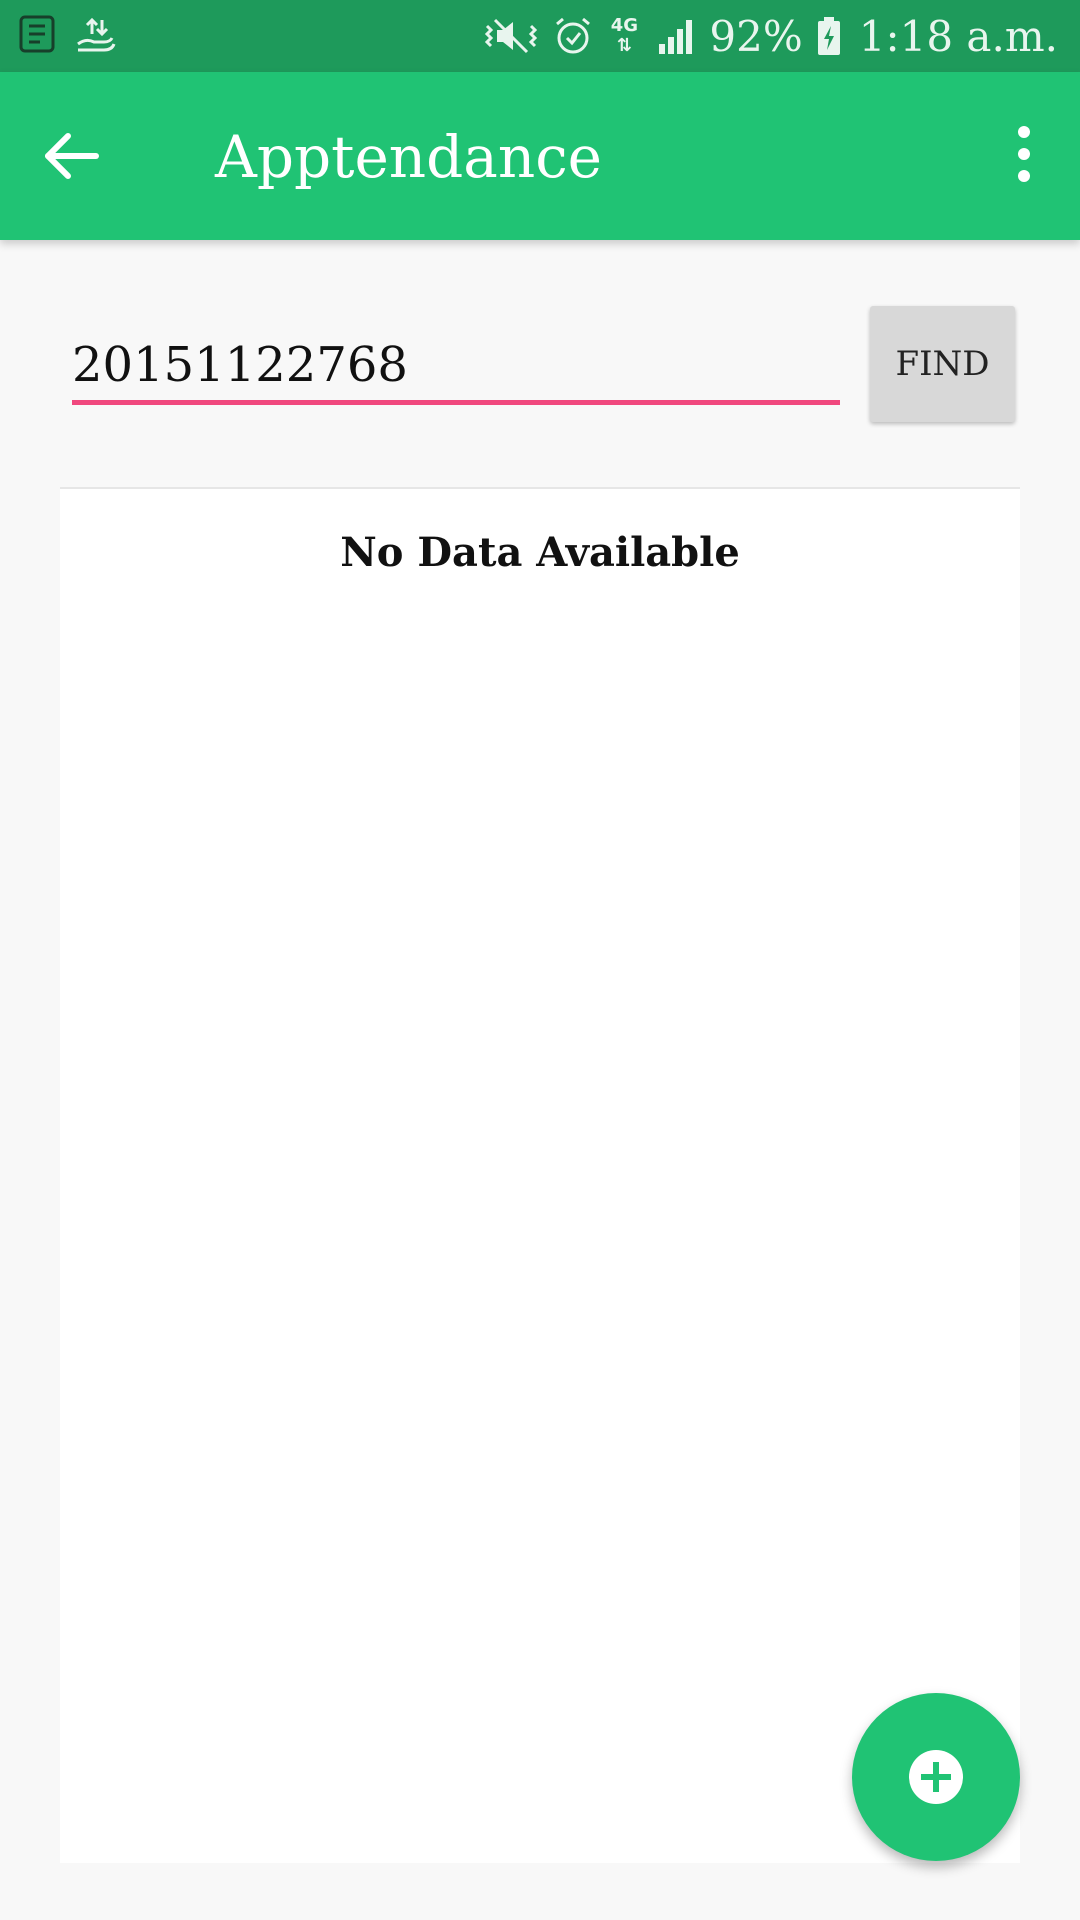 This screenshot has height=1920, width=1080. Describe the element at coordinates (67, 34) in the screenshot. I see `status-left-icons` at that location.